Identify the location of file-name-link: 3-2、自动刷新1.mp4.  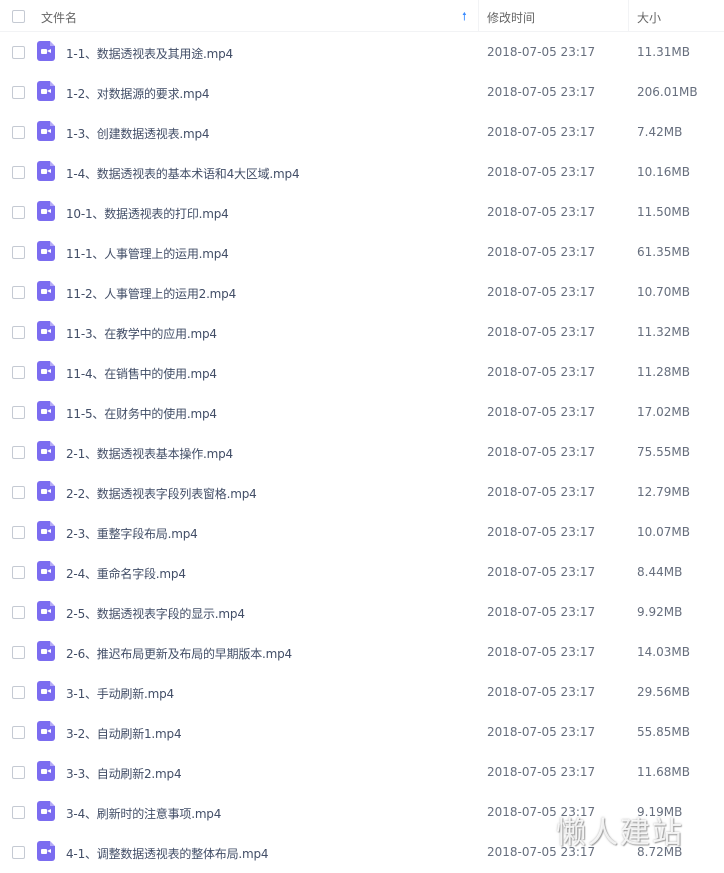
(124, 733).